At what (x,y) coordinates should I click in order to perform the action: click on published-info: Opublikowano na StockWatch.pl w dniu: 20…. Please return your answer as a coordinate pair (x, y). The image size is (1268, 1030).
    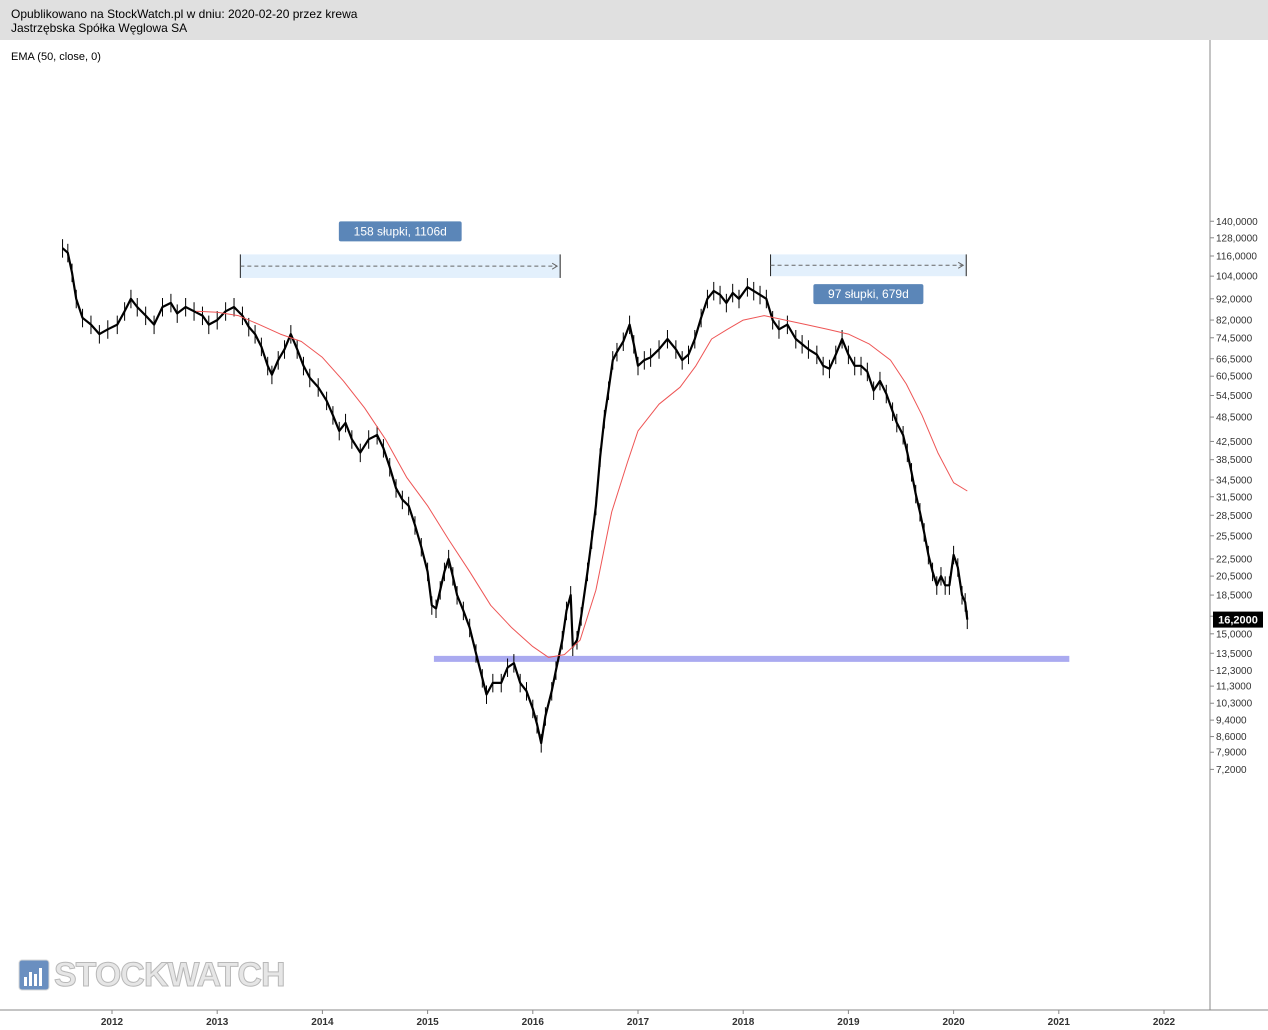
    Looking at the image, I should click on (184, 14).